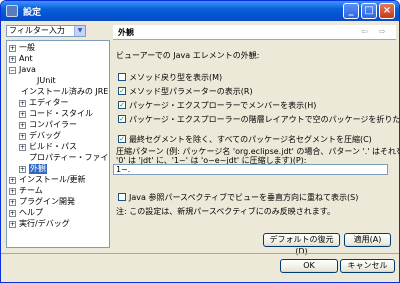 The width and height of the screenshot is (400, 283). I want to click on option-label: メソッド戻り型を表示(M), so click(175, 77).